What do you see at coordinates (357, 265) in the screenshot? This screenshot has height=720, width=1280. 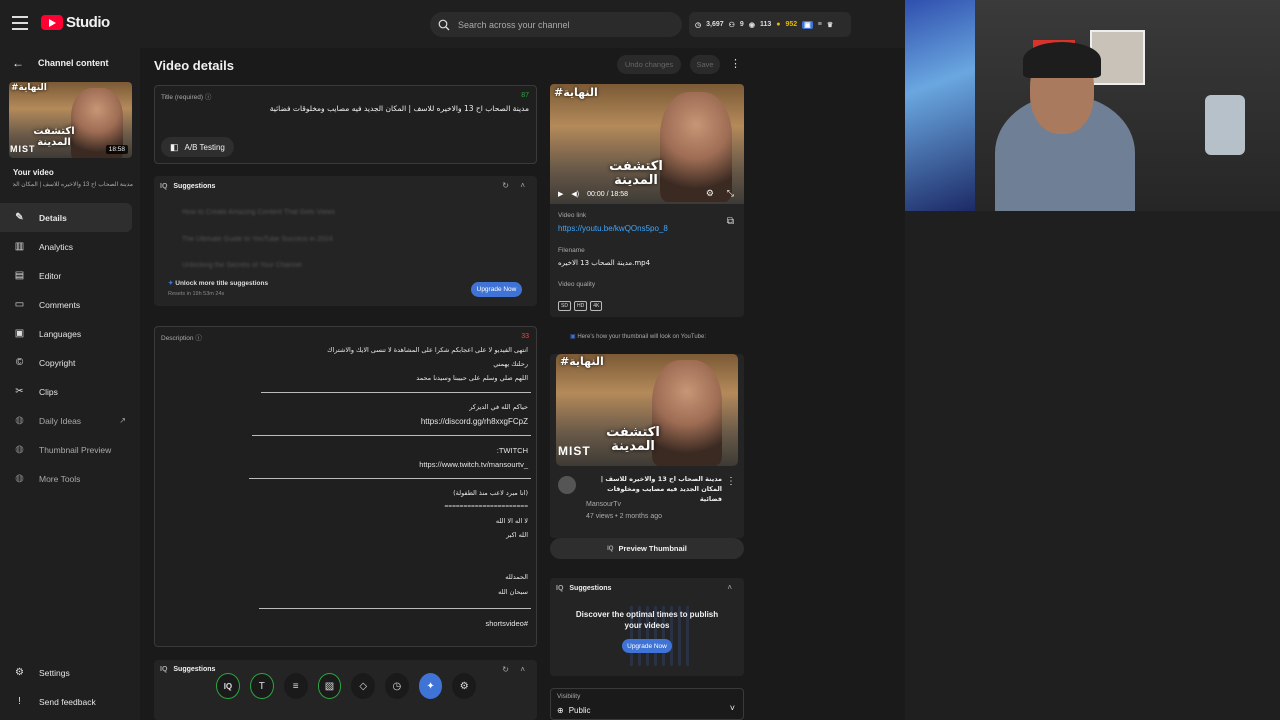 I see `suggestion-row: Unlocking the Secrets of Your Channel` at bounding box center [357, 265].